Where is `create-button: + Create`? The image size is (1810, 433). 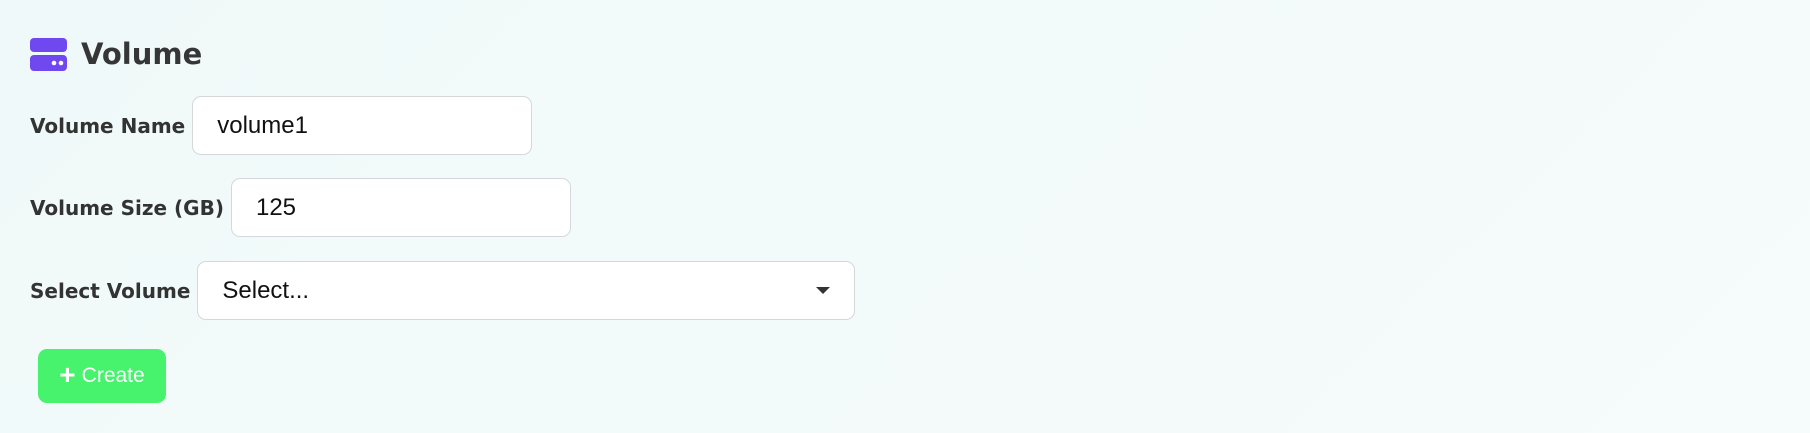 create-button: + Create is located at coordinates (102, 376).